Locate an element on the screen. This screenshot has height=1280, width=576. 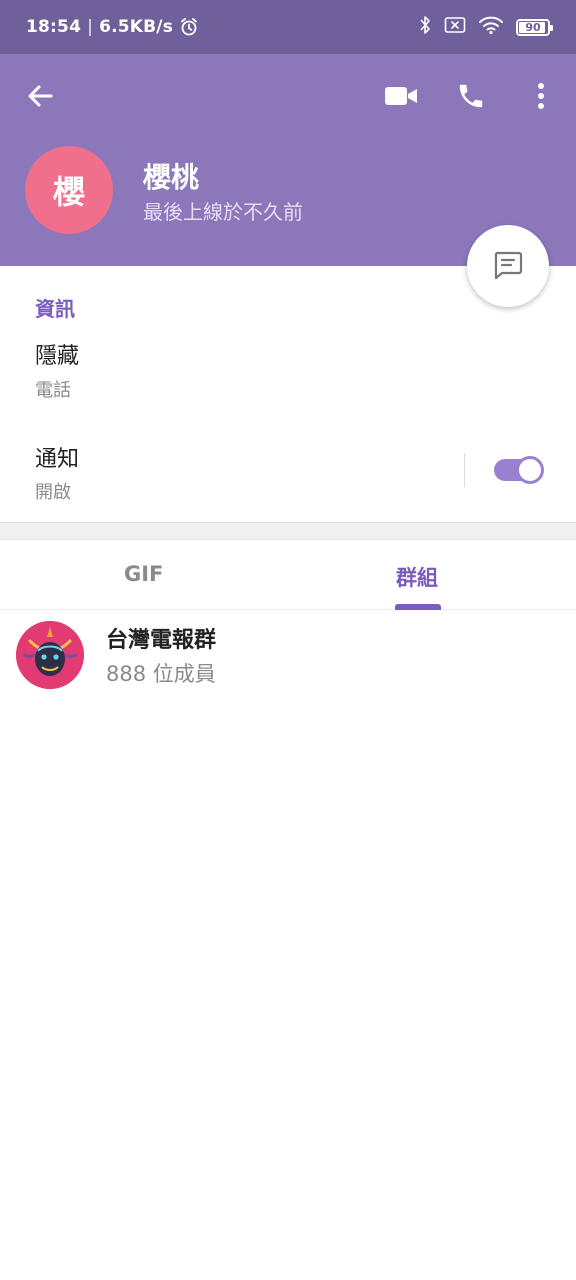
active-tab-indicator is located at coordinates (418, 607).